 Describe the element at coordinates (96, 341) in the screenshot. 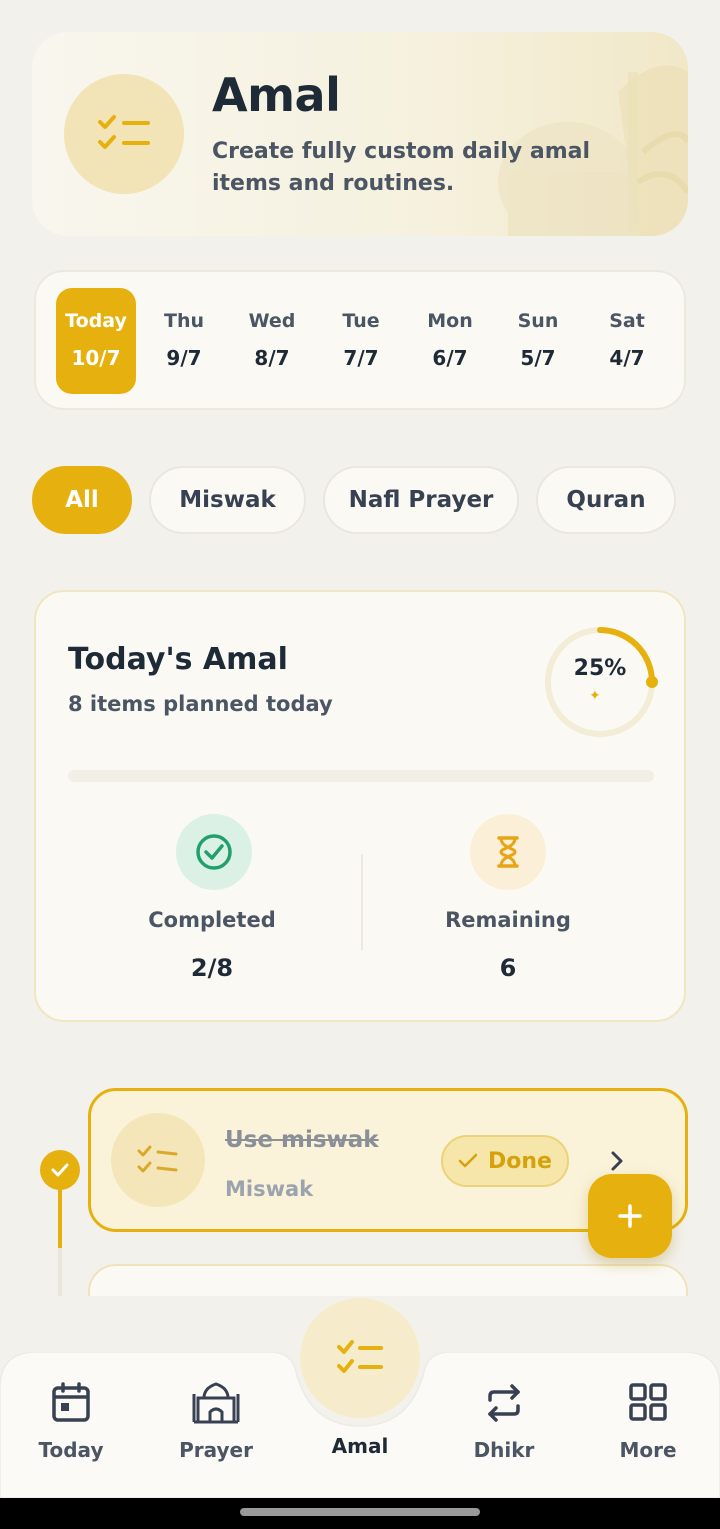

I see `date-item-today: Today 10/7` at that location.